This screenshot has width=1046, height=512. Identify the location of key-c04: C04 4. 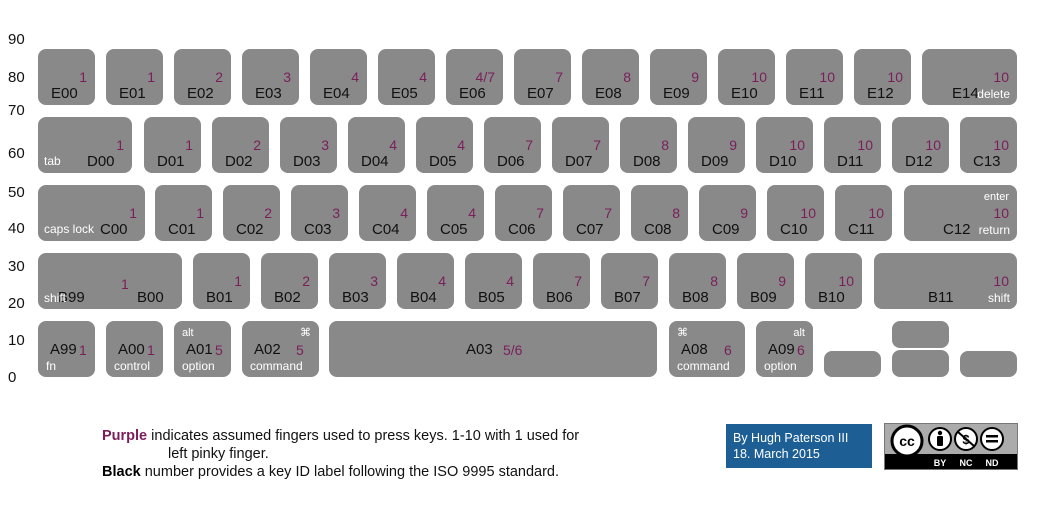
(387, 213).